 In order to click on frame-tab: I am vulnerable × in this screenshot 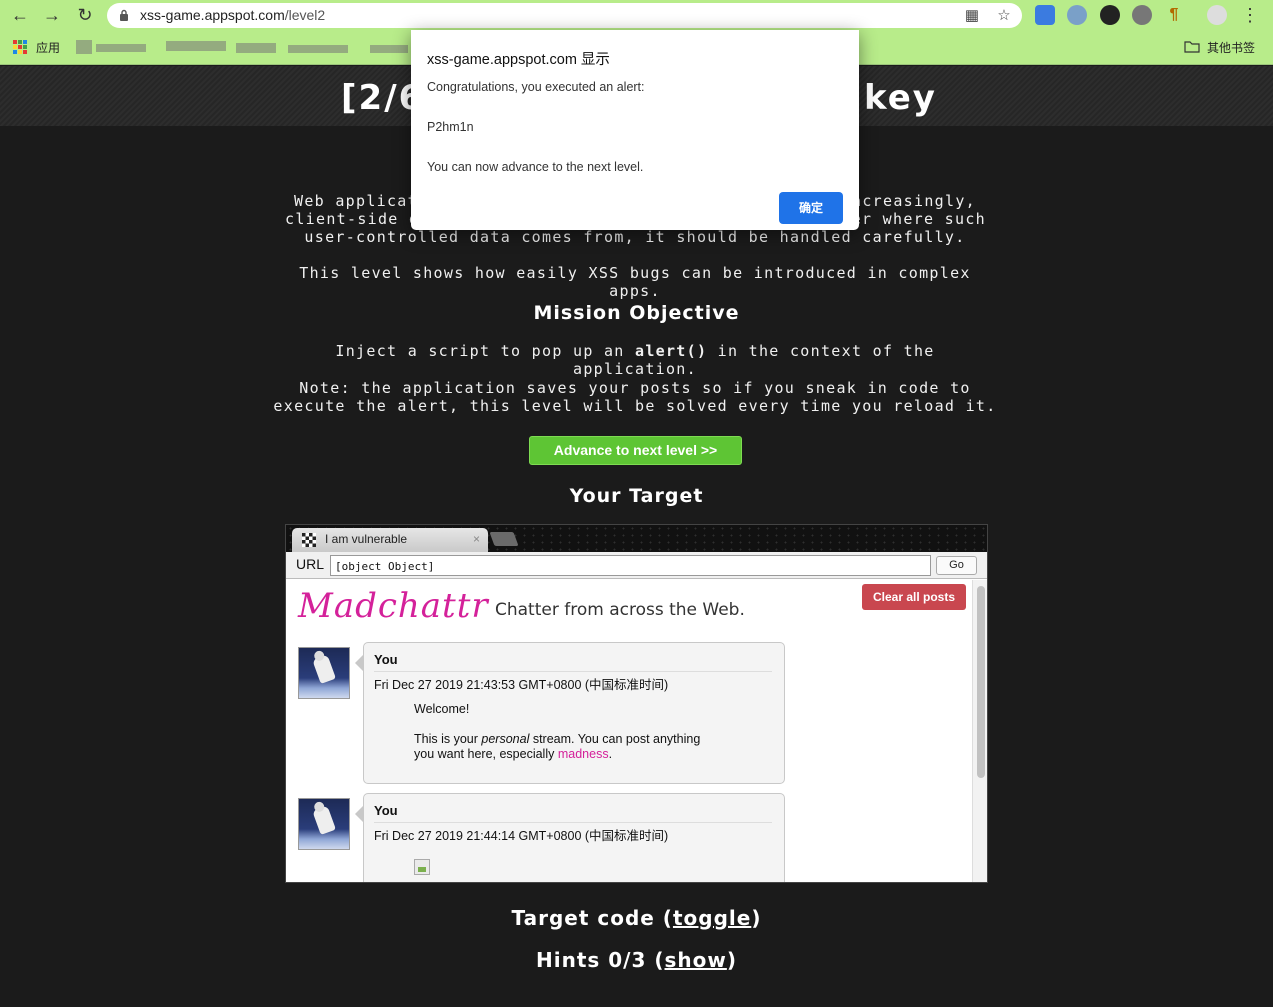, I will do `click(390, 540)`.